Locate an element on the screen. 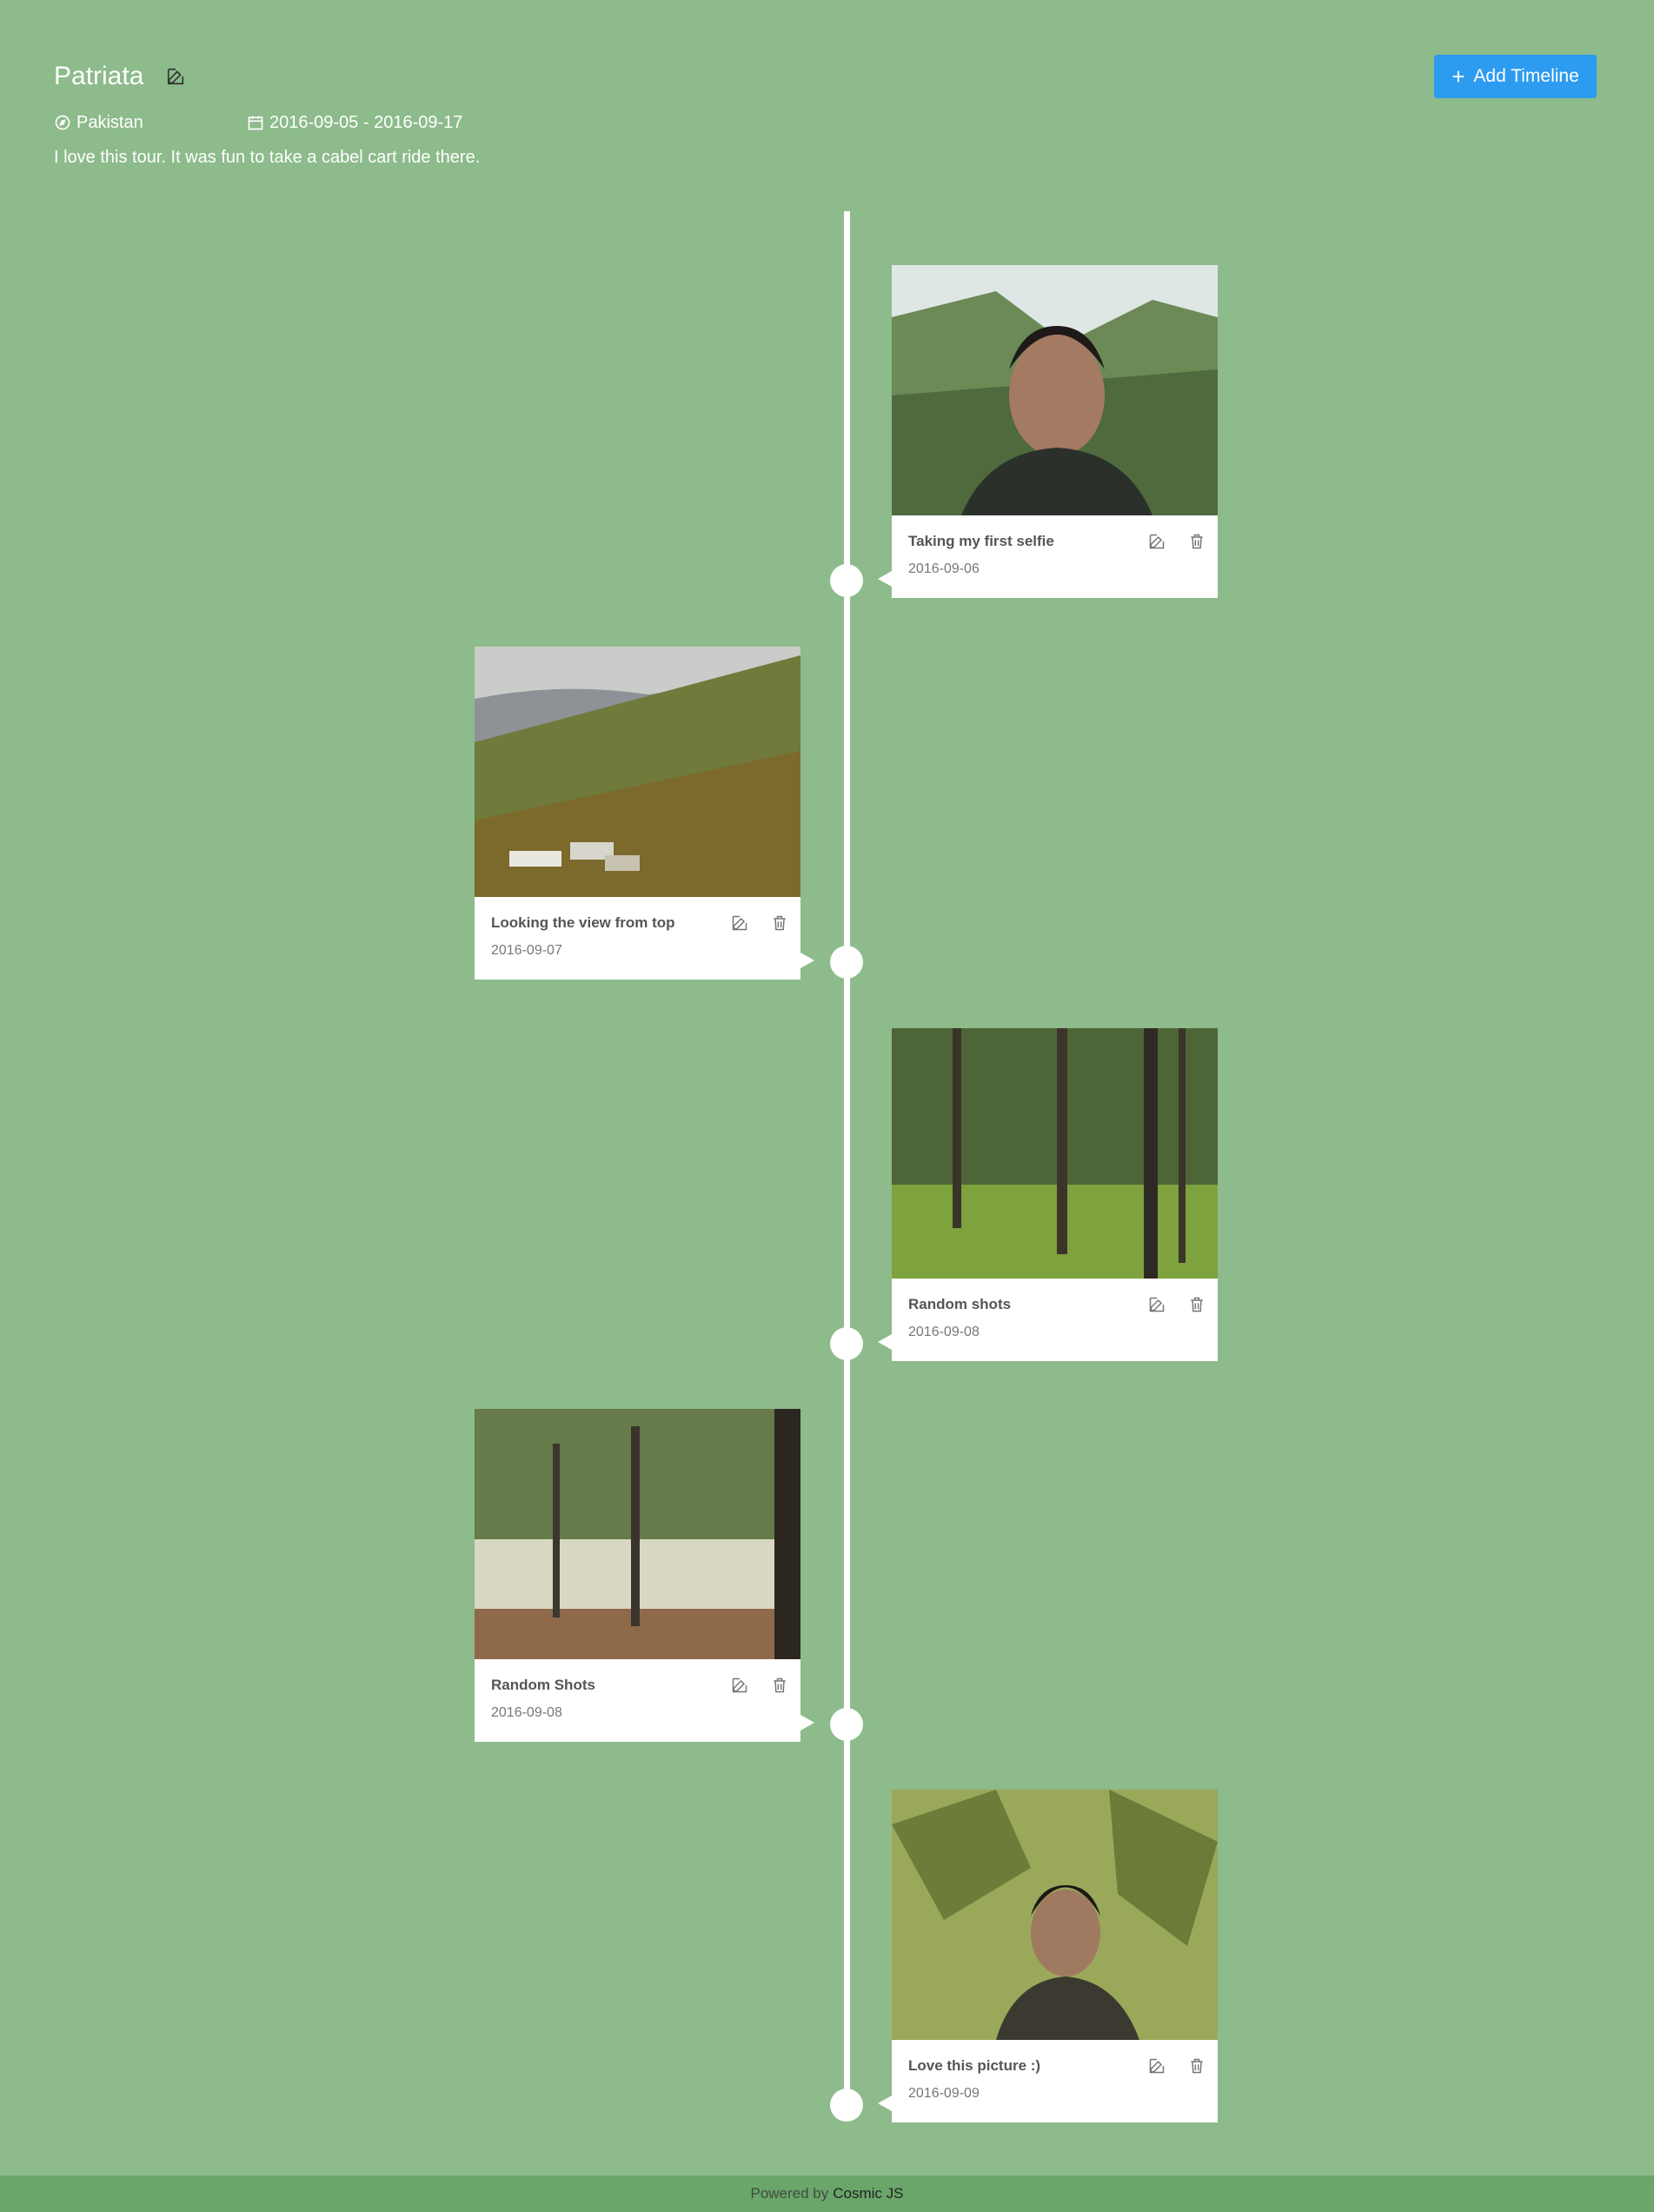 The width and height of the screenshot is (1654, 2212). footer-powered-by: Powered by is located at coordinates (790, 2193).